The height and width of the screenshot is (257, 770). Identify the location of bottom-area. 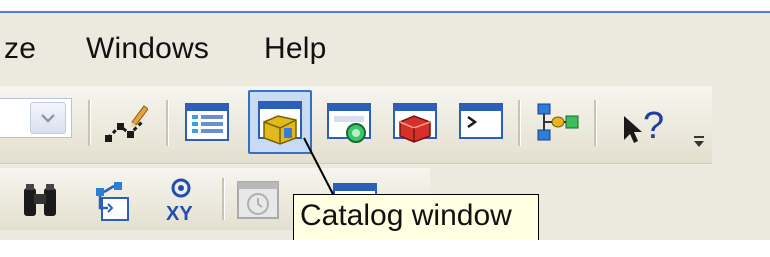
(385, 248).